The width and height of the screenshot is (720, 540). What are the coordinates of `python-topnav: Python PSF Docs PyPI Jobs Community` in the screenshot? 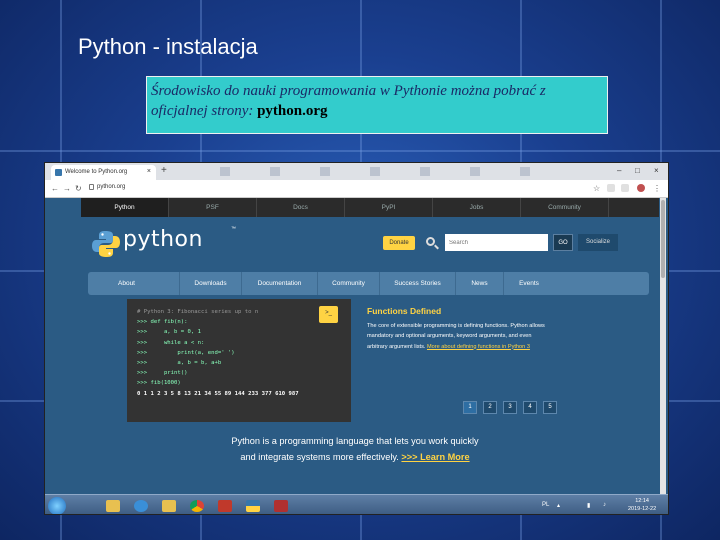 It's located at (370, 207).